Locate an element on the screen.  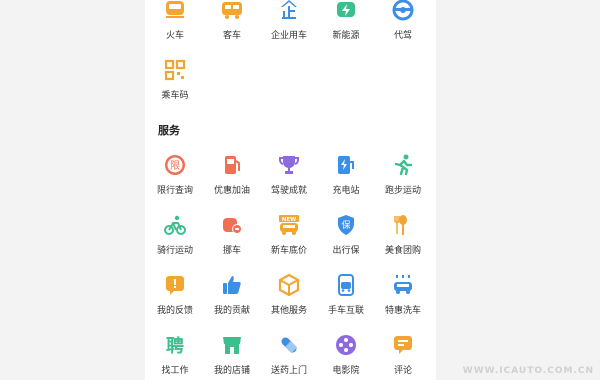
grid-item-driving-achievement: 驾驶成就 is located at coordinates (289, 174).